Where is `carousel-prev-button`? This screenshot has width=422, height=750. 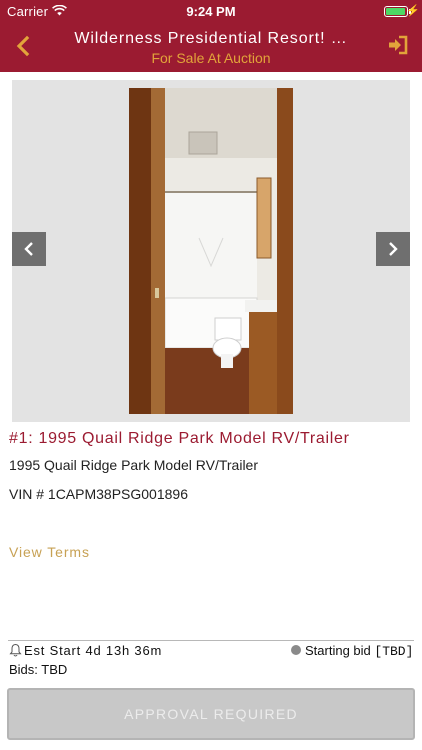 carousel-prev-button is located at coordinates (29, 249).